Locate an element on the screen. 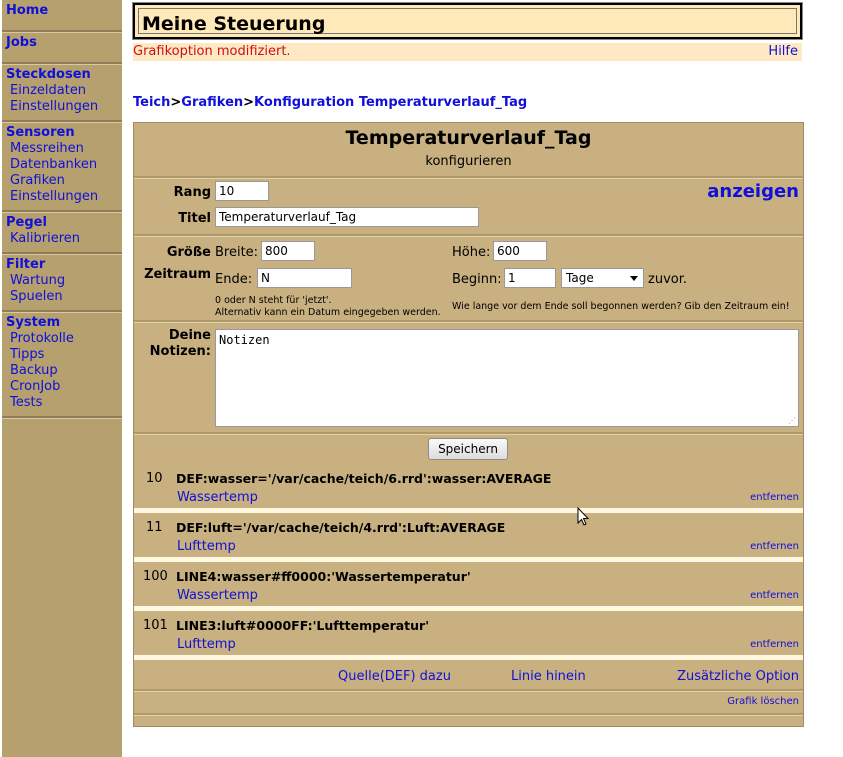  entry-rank: 101 is located at coordinates (155, 625).